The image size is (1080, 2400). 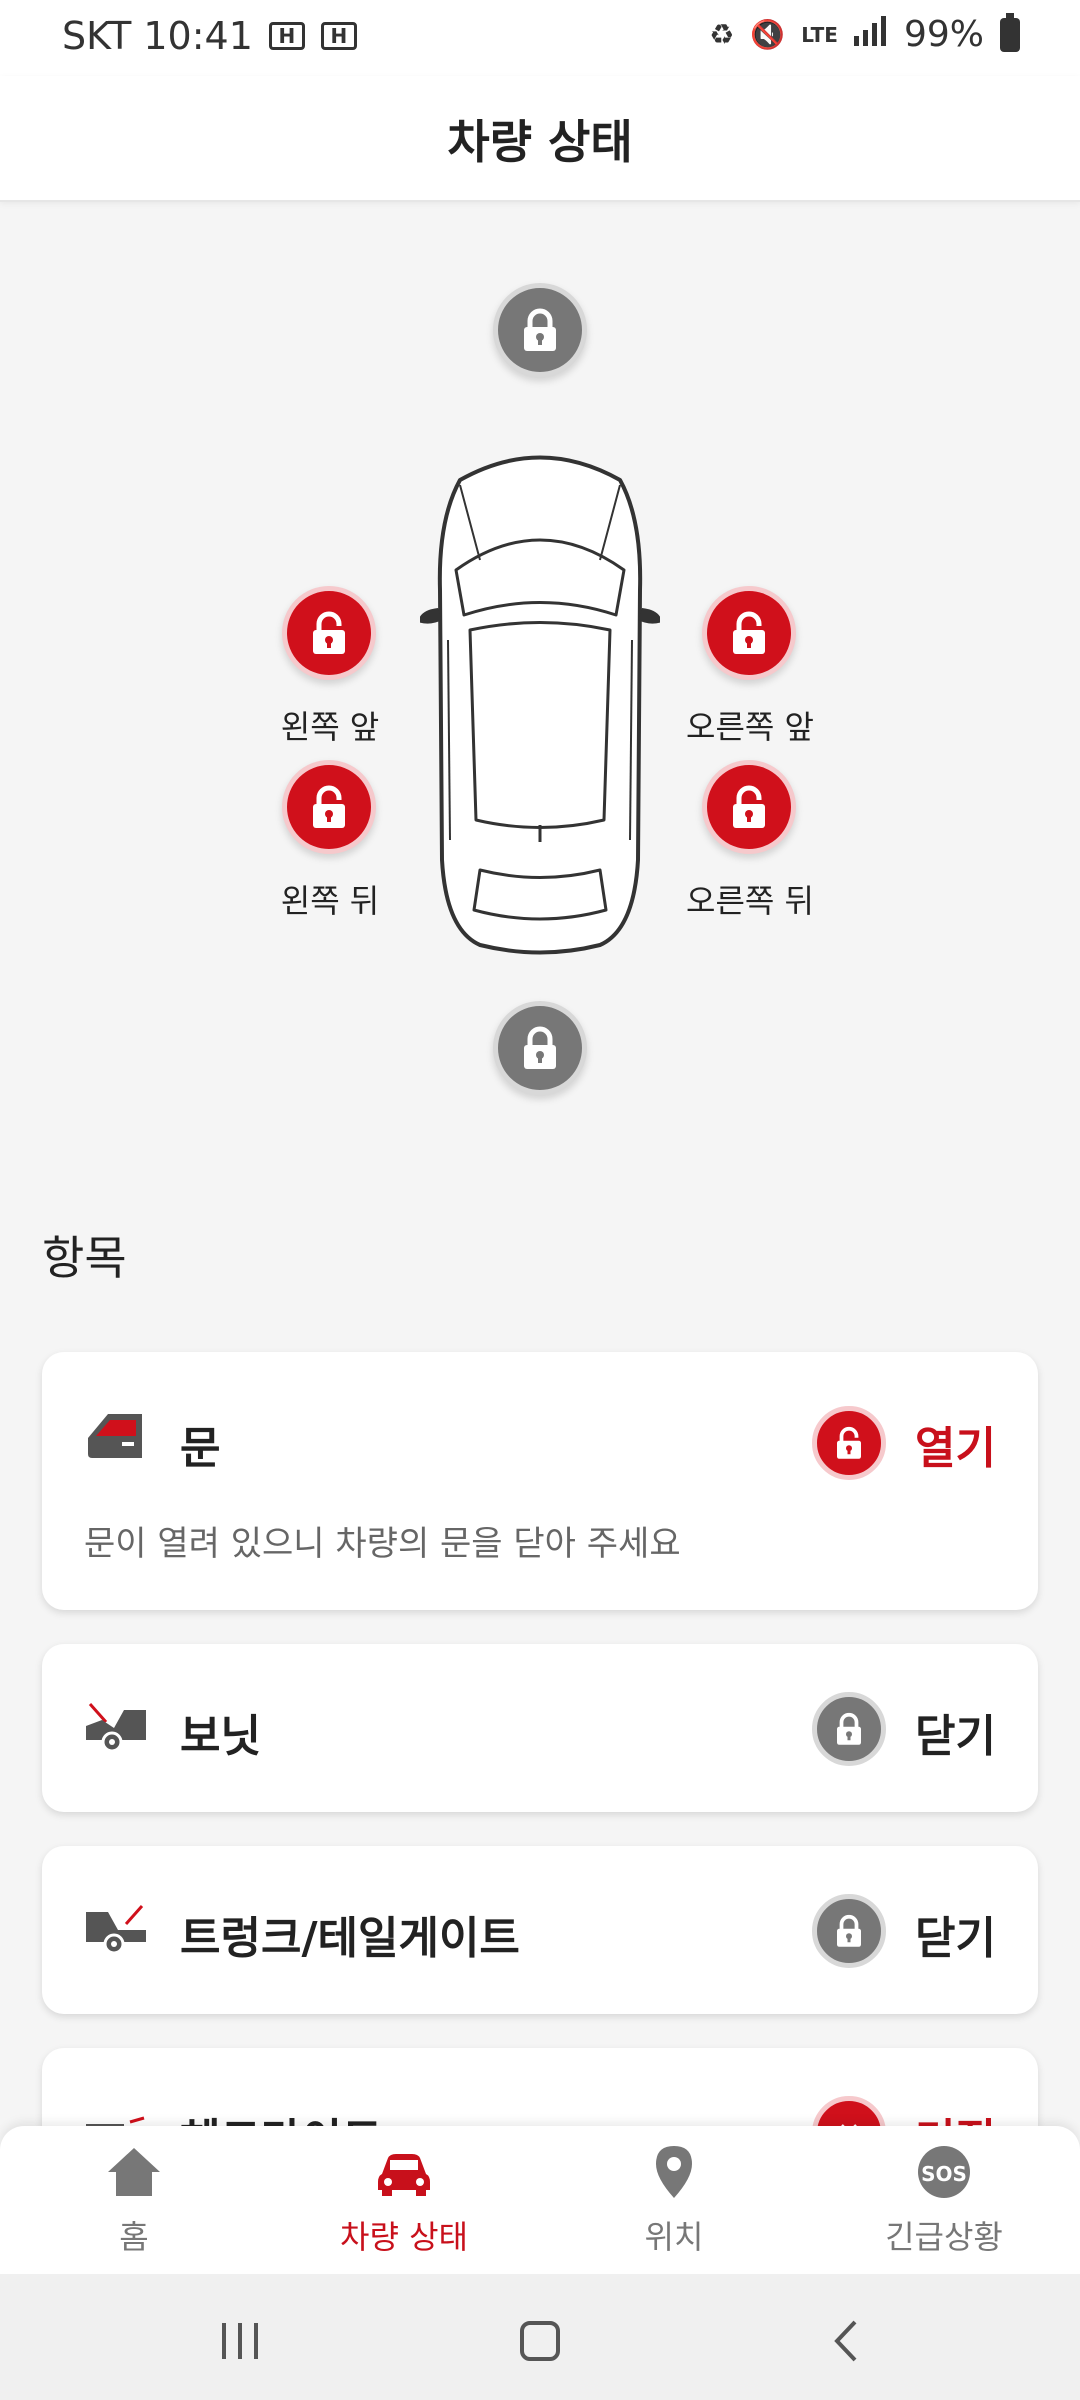 What do you see at coordinates (84, 1258) in the screenshot?
I see `items-section-title: 항목` at bounding box center [84, 1258].